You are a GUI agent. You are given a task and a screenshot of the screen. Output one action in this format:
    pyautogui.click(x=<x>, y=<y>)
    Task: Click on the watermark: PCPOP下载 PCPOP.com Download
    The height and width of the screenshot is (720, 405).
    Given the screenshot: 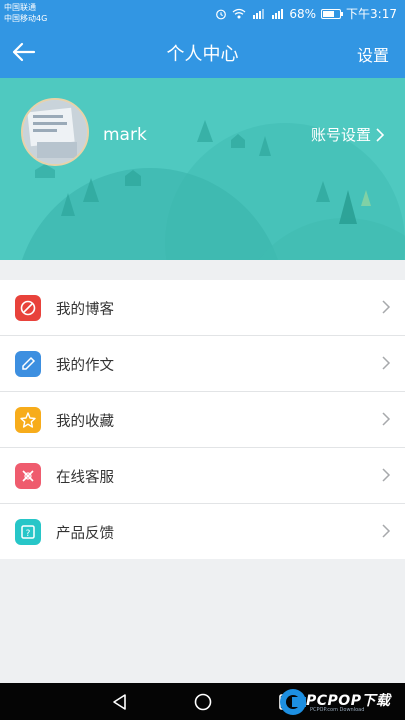 What is the action you would take?
    pyautogui.click(x=340, y=702)
    